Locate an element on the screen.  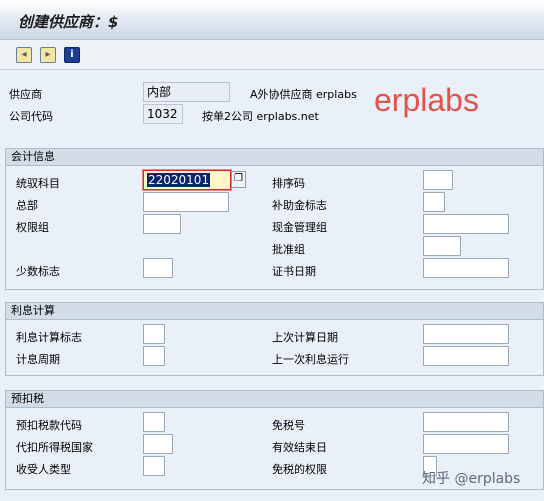
exemption-number-label: 免税号 is located at coordinates (288, 425).